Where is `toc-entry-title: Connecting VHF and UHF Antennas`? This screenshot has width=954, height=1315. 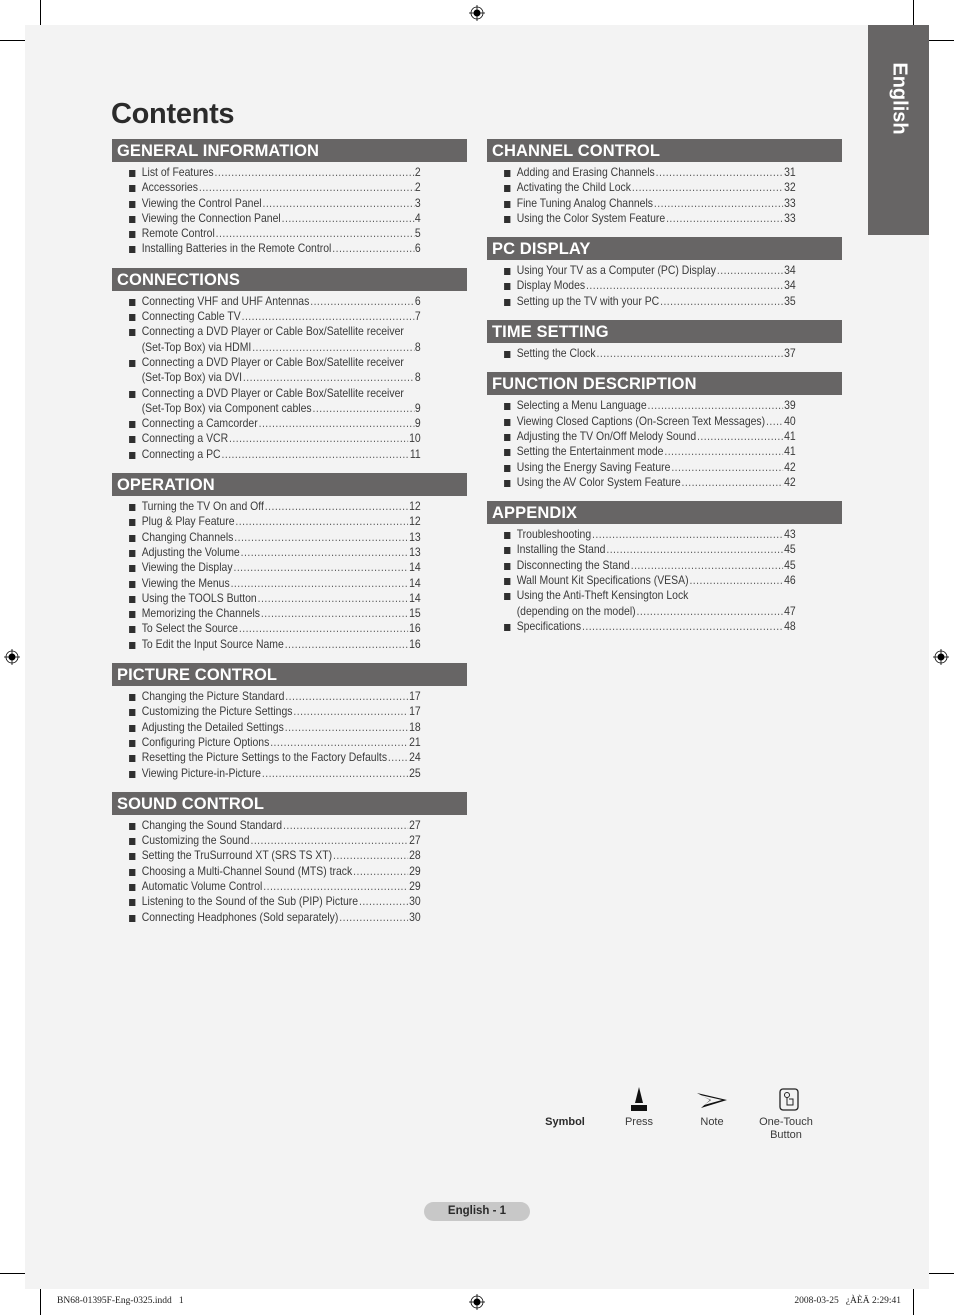
toc-entry-title: Connecting VHF and UHF Antennas is located at coordinates (225, 301).